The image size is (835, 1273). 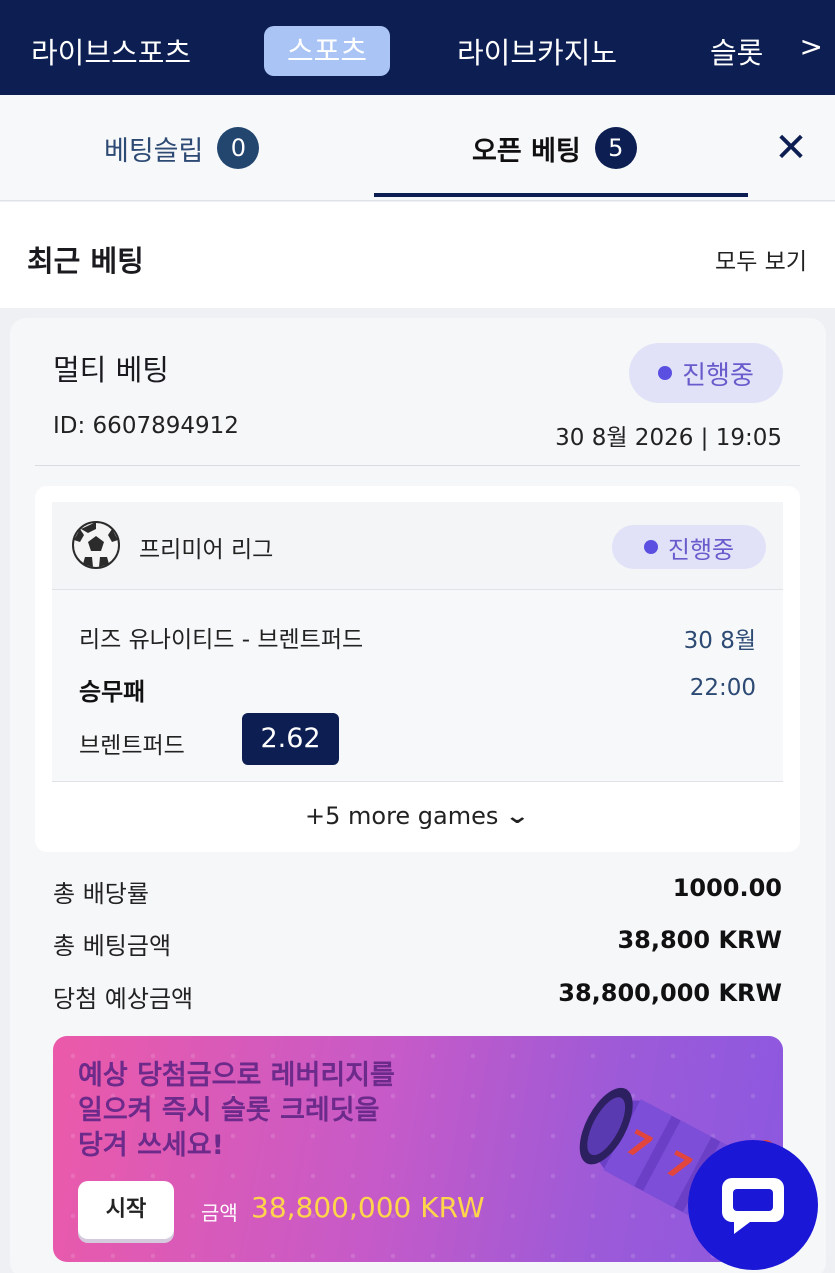 I want to click on league-status-label: 진행중, so click(x=701, y=549).